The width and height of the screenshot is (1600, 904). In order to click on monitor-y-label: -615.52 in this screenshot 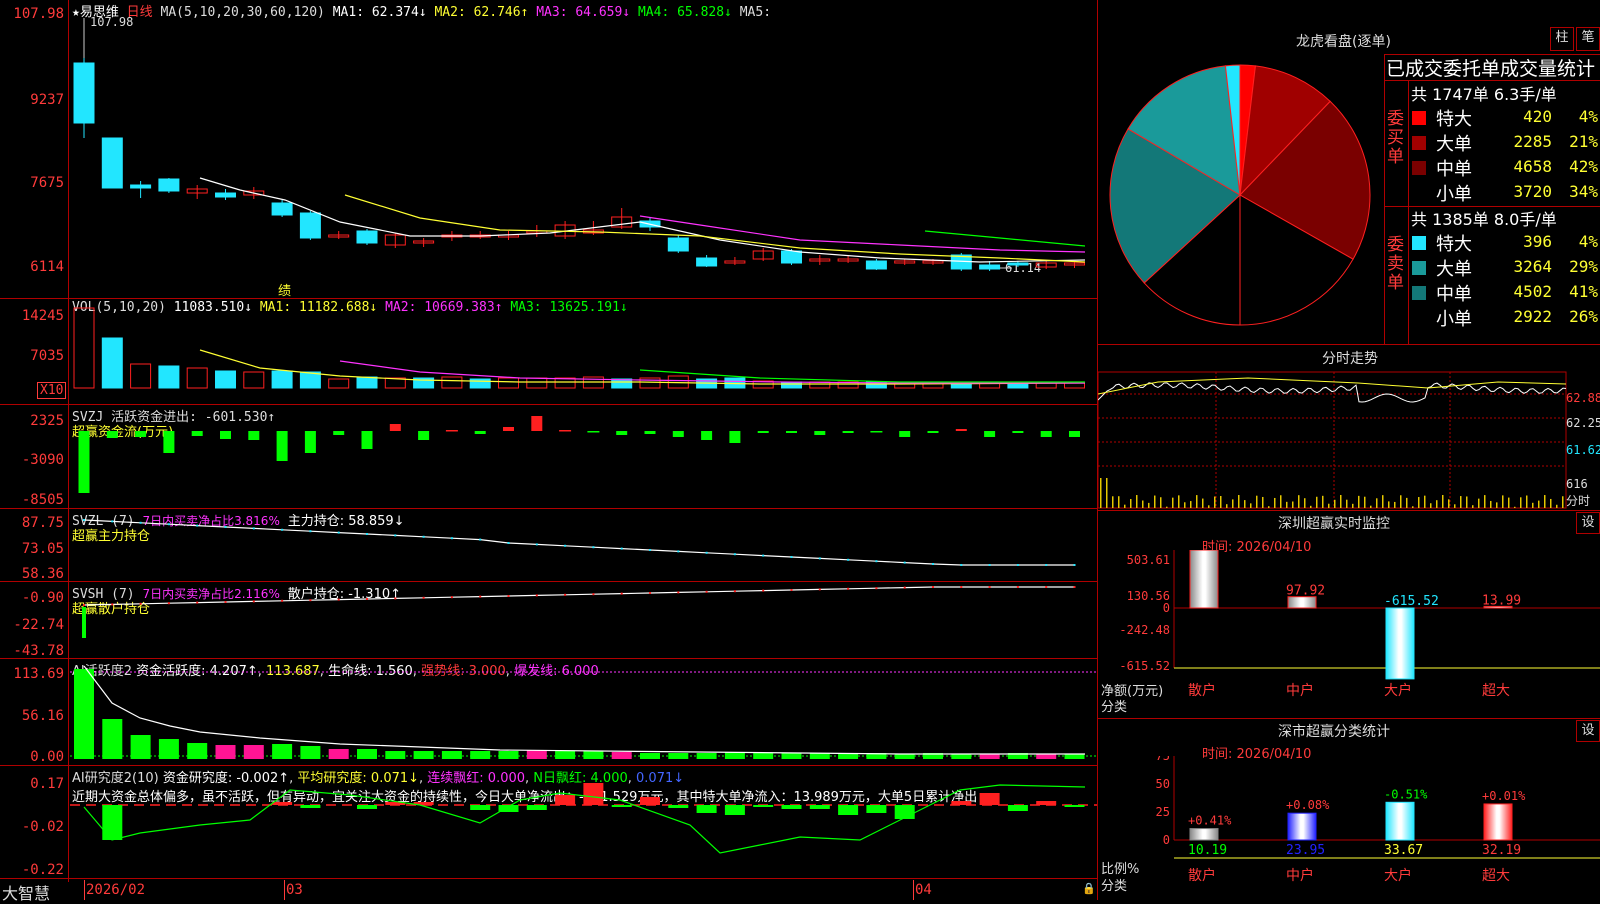, I will do `click(1144, 666)`.